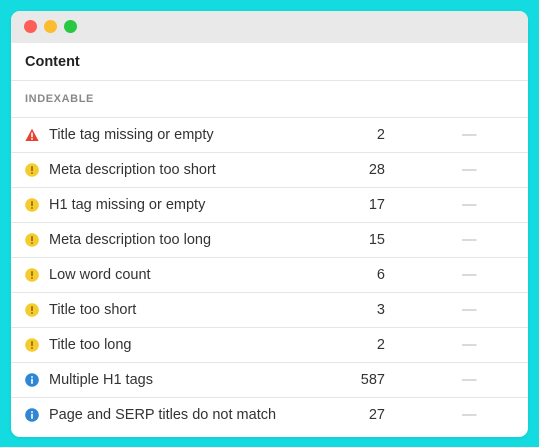 Image resolution: width=539 pixels, height=447 pixels. What do you see at coordinates (30, 26) in the screenshot?
I see `close-window-button` at bounding box center [30, 26].